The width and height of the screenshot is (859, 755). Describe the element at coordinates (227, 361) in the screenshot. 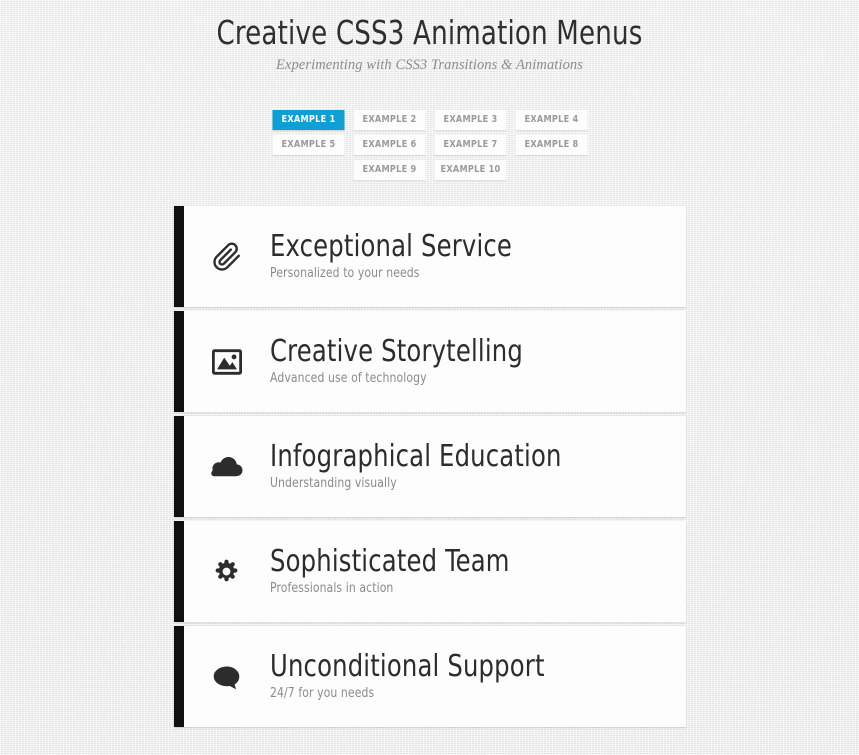

I see `picture-icon` at that location.